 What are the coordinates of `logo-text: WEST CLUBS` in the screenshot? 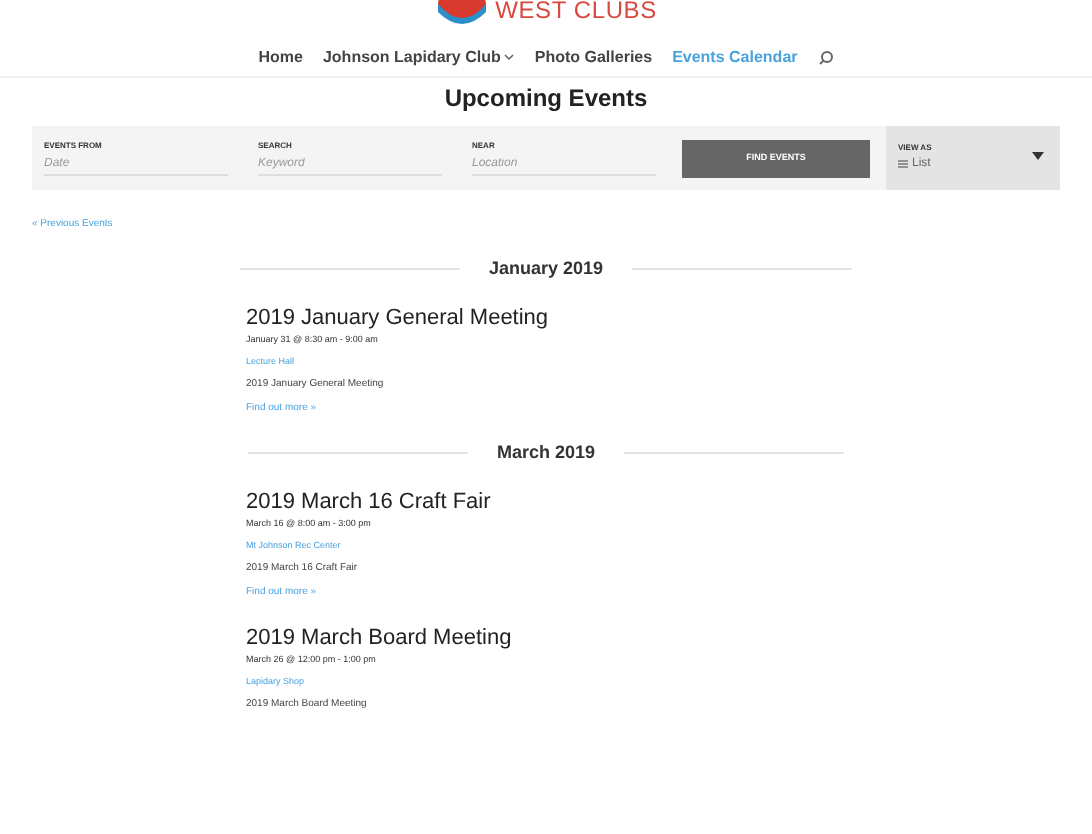 It's located at (576, 11).